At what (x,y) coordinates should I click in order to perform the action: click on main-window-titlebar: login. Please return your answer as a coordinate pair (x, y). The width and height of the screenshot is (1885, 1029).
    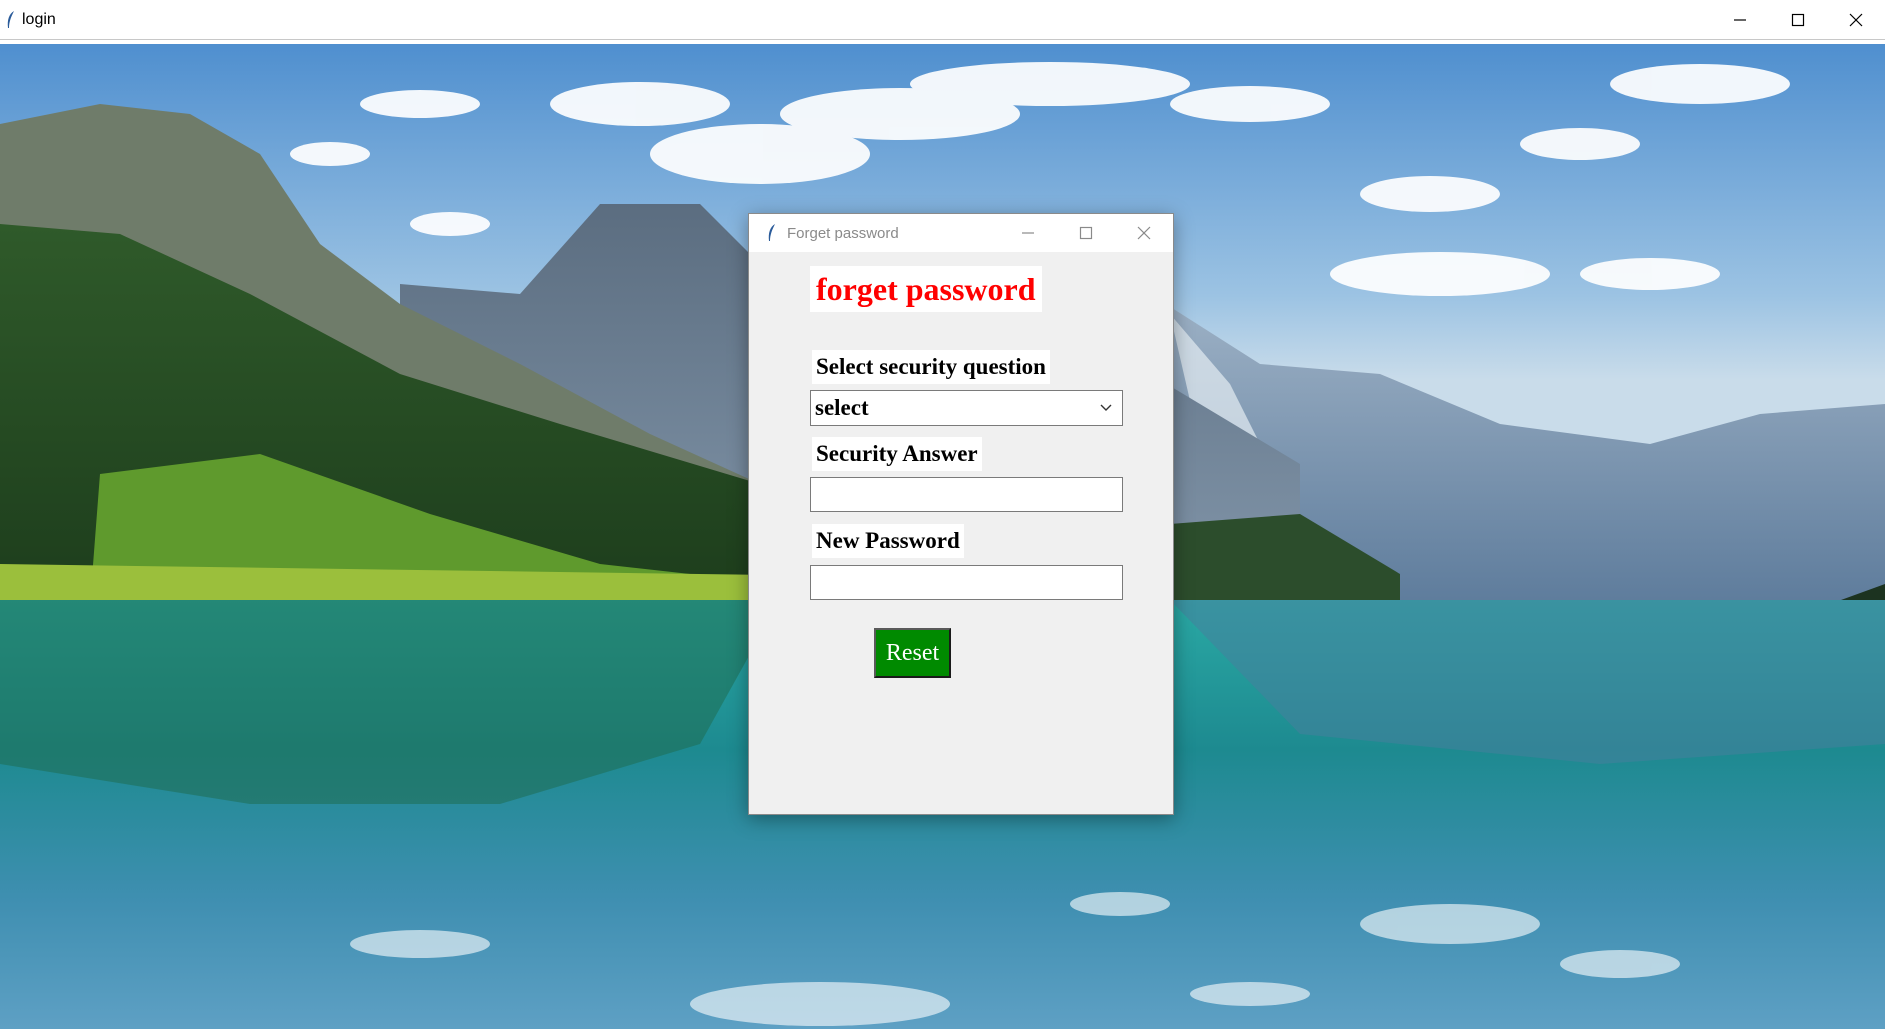
    Looking at the image, I should click on (942, 20).